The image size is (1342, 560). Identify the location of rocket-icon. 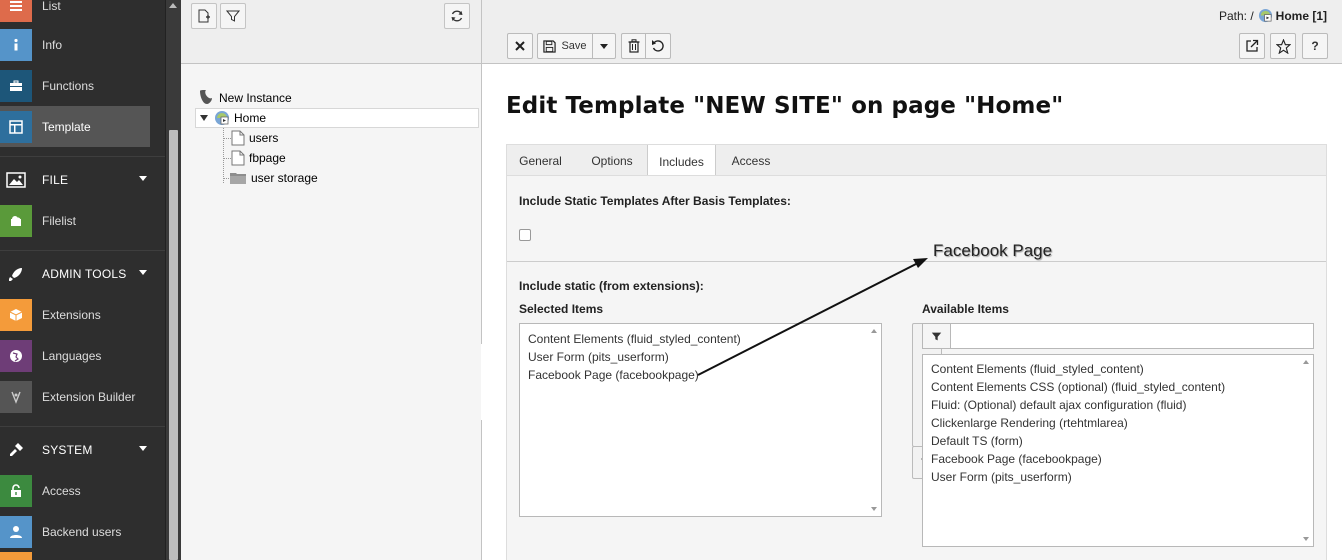
(16, 274).